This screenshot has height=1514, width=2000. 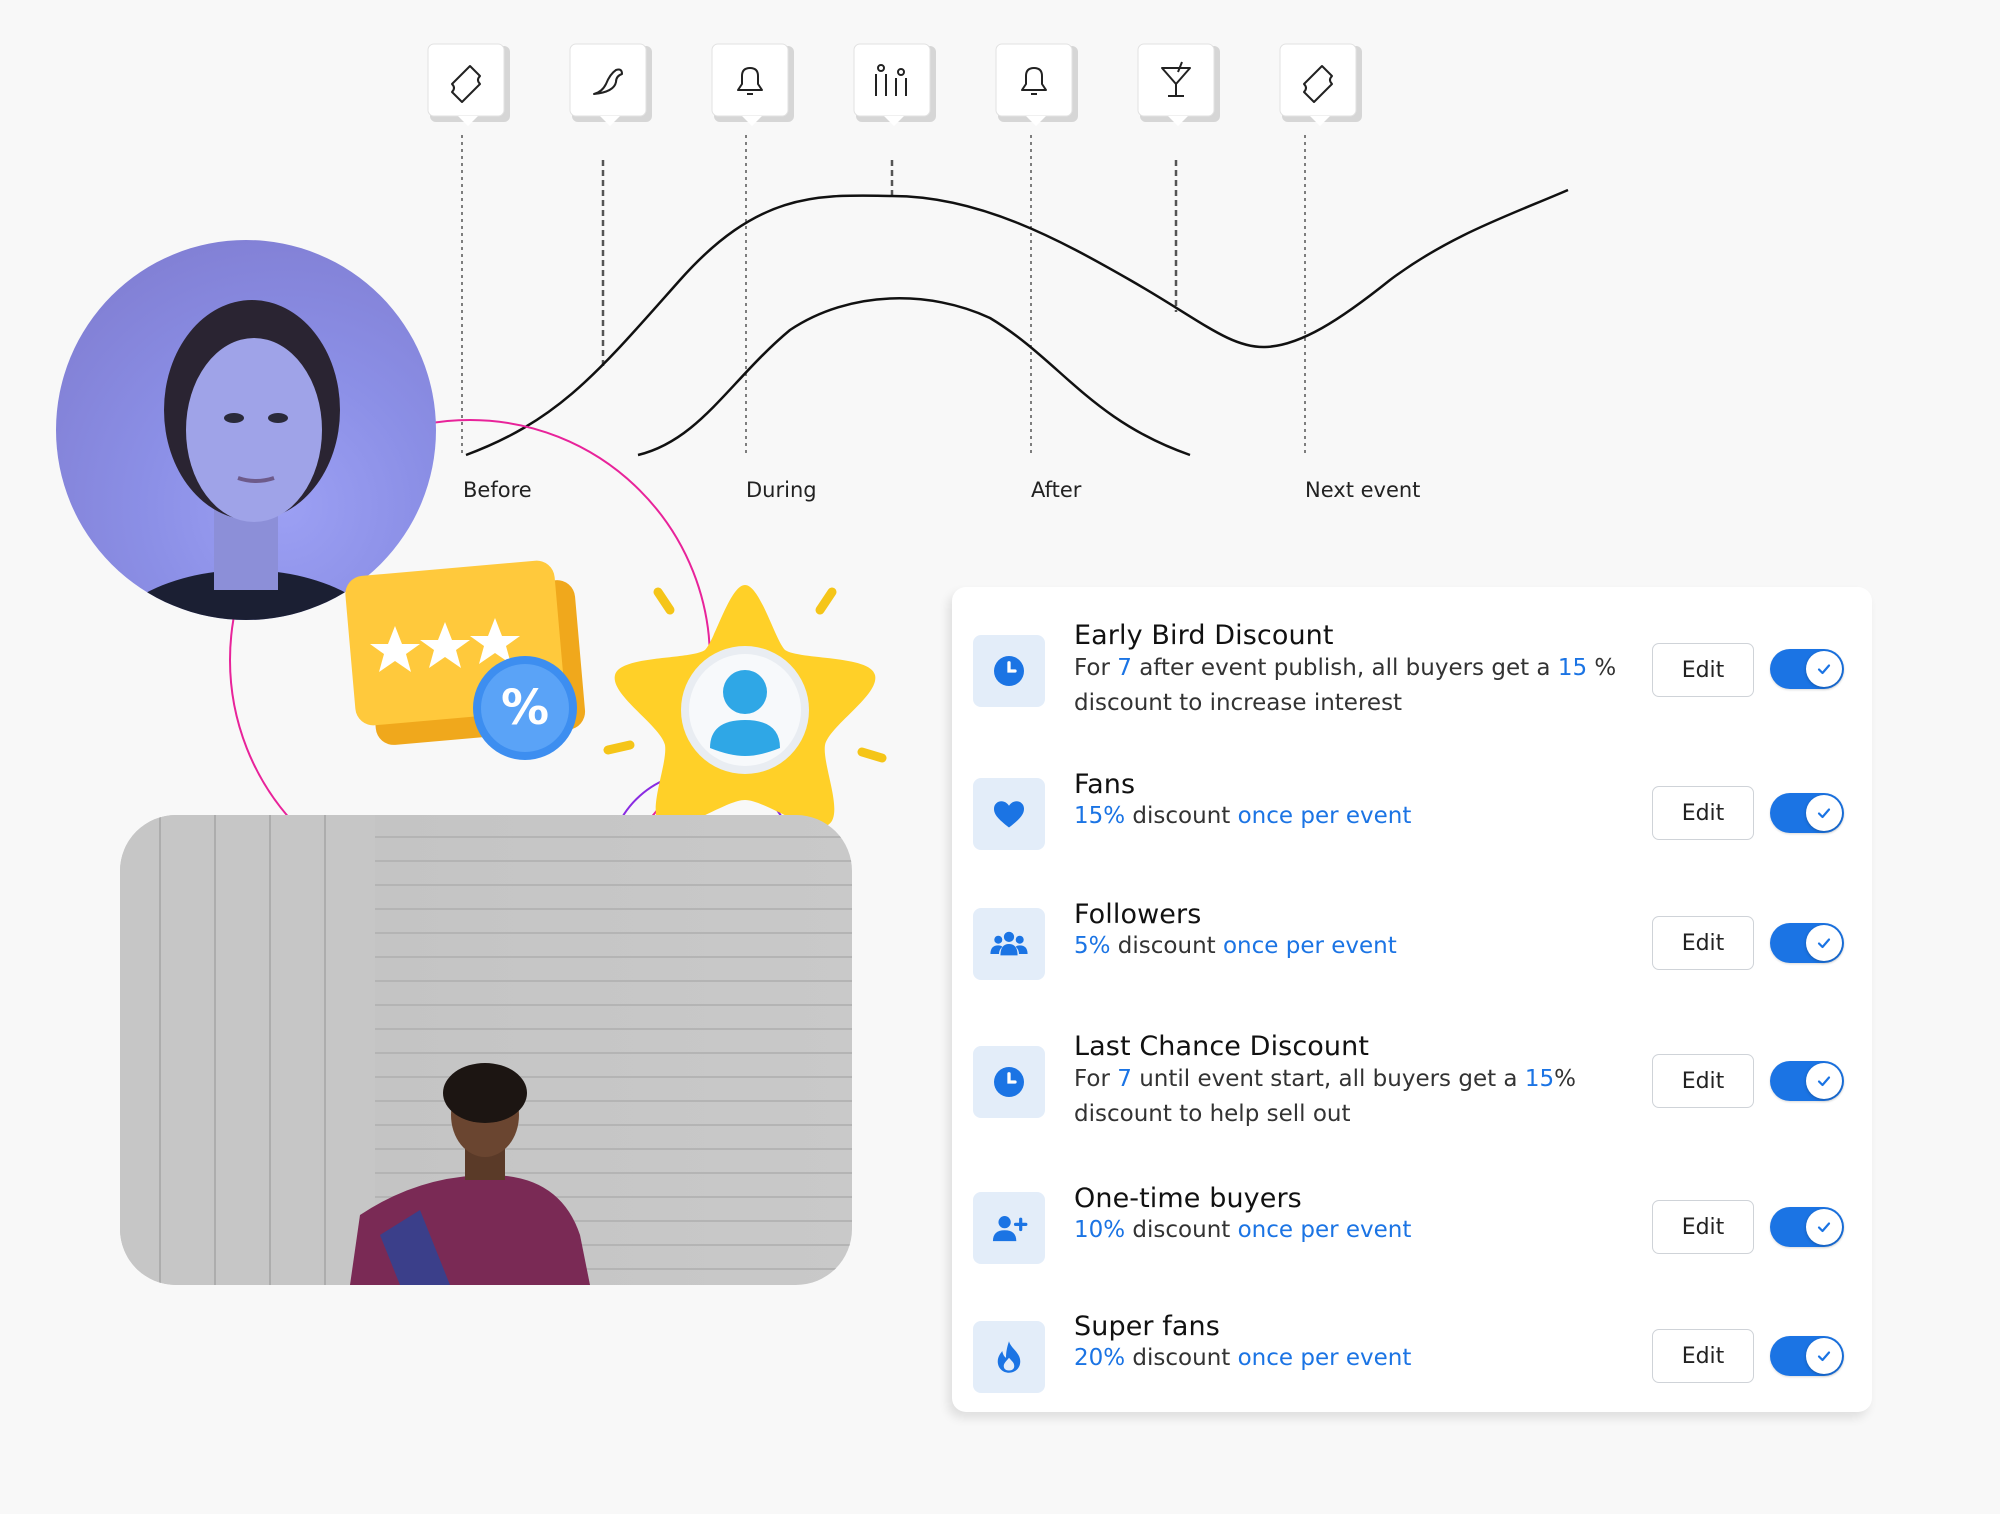 What do you see at coordinates (1328, 1079) in the screenshot?
I see `description-text: until event start, all buyers get a` at bounding box center [1328, 1079].